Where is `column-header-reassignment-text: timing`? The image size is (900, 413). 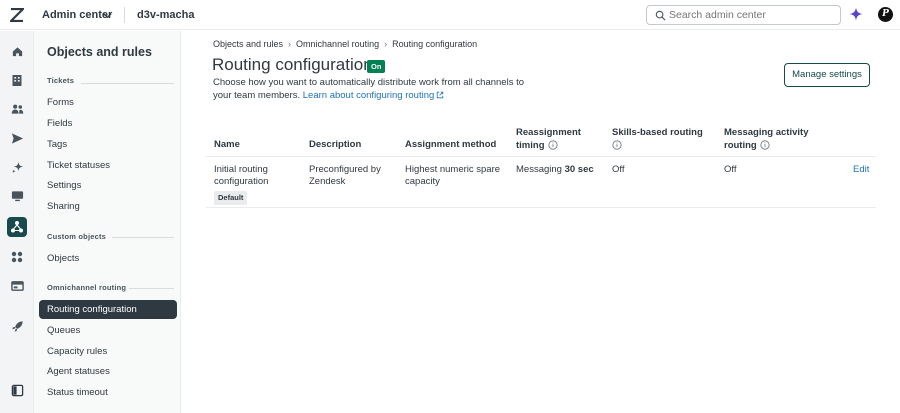
column-header-reassignment-text: timing is located at coordinates (530, 145).